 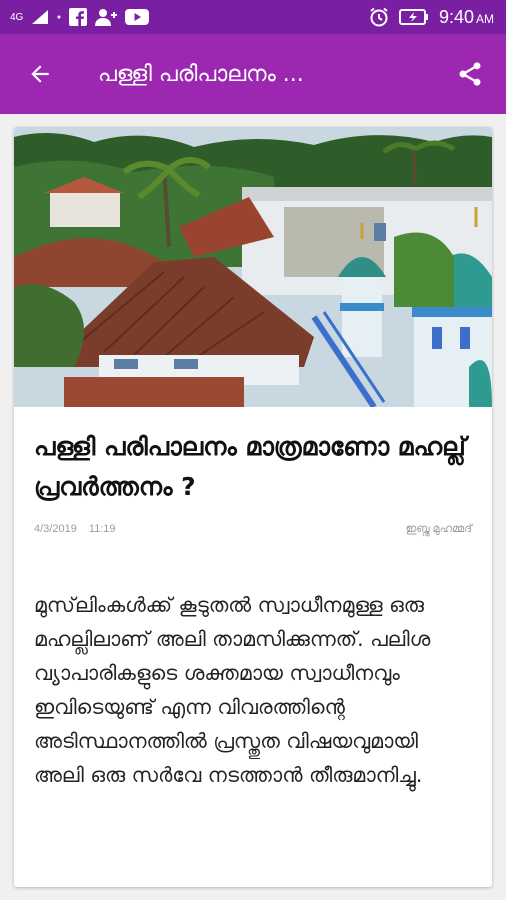 I want to click on separator-dot, so click(x=59, y=17).